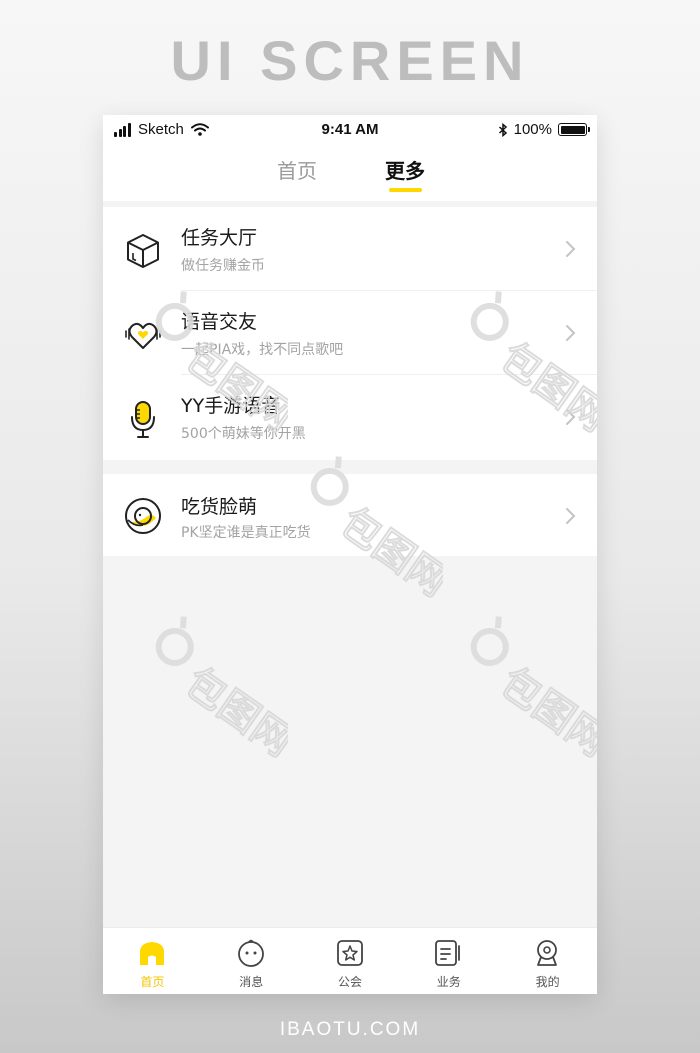  I want to click on poster-heading: UI SCREEN, so click(350, 60).